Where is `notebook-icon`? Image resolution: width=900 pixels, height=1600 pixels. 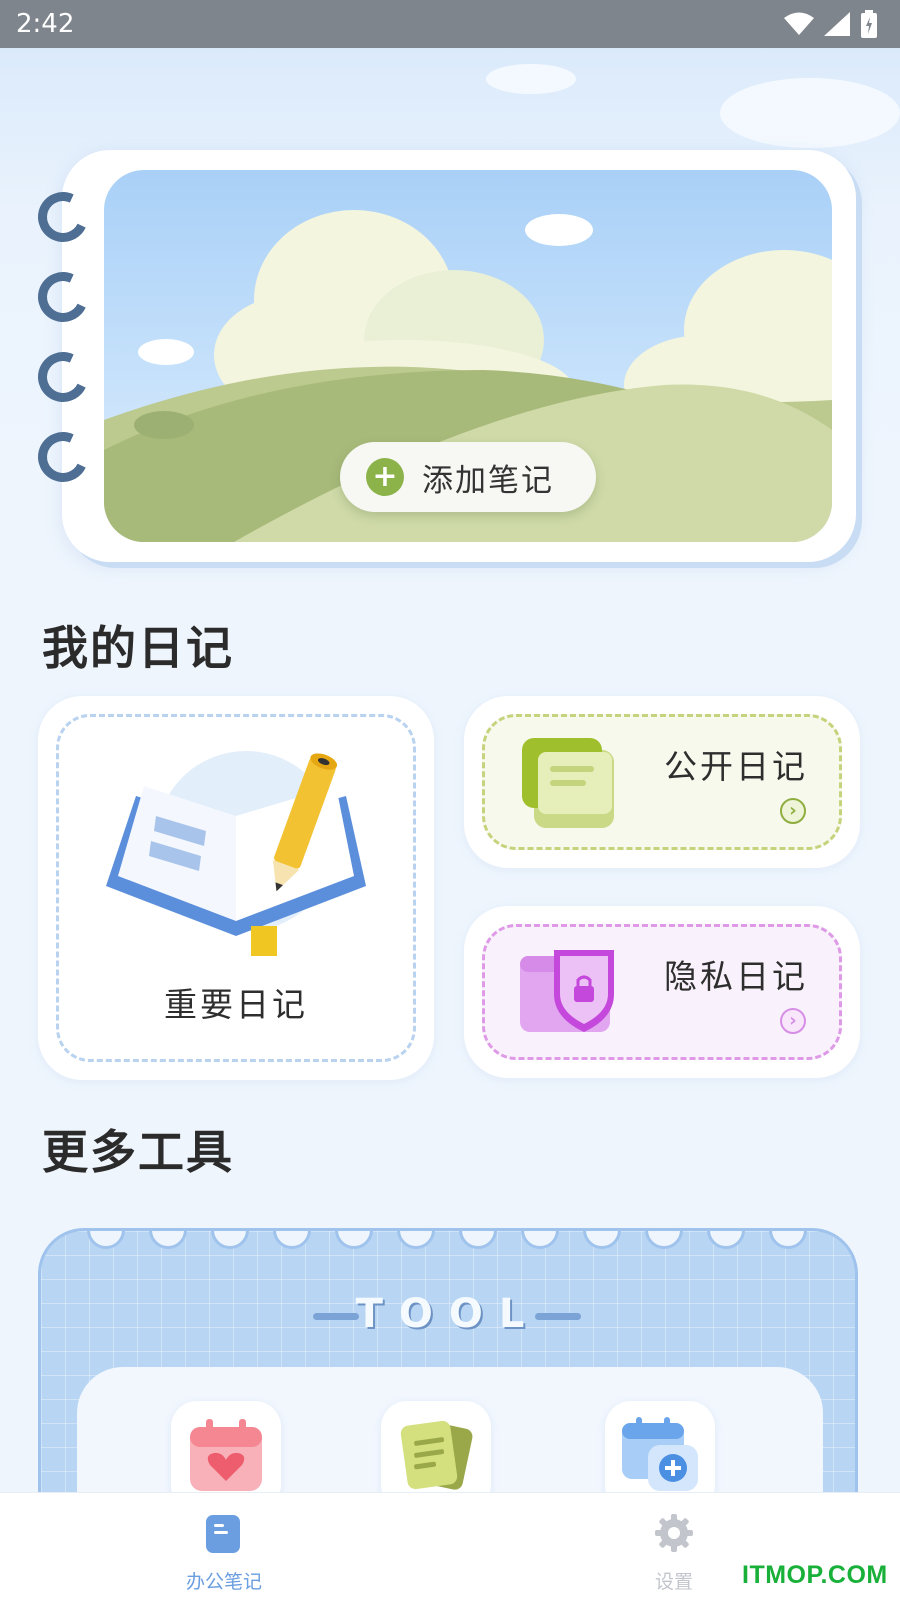
notebook-icon is located at coordinates (223, 1534).